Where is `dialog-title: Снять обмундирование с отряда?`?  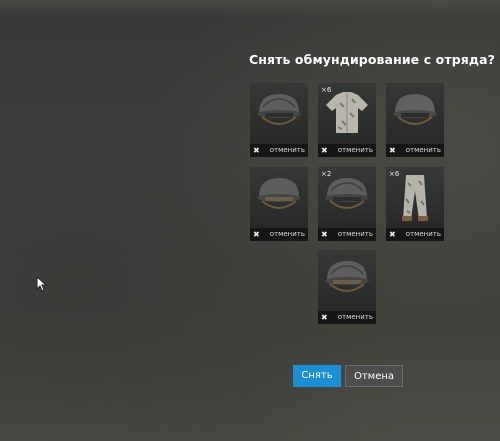 dialog-title: Снять обмундирование с отряда? is located at coordinates (372, 59).